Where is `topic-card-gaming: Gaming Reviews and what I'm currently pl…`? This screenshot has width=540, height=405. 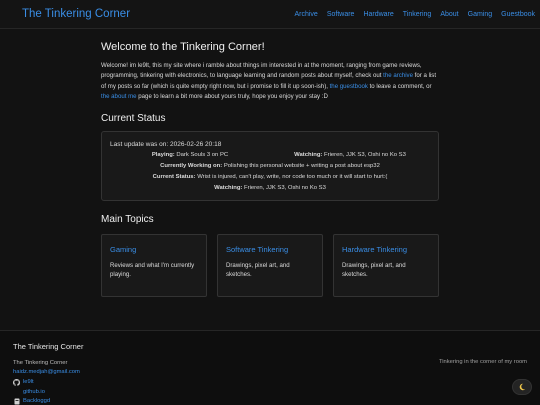 topic-card-gaming: Gaming Reviews and what I'm currently pl… is located at coordinates (154, 265).